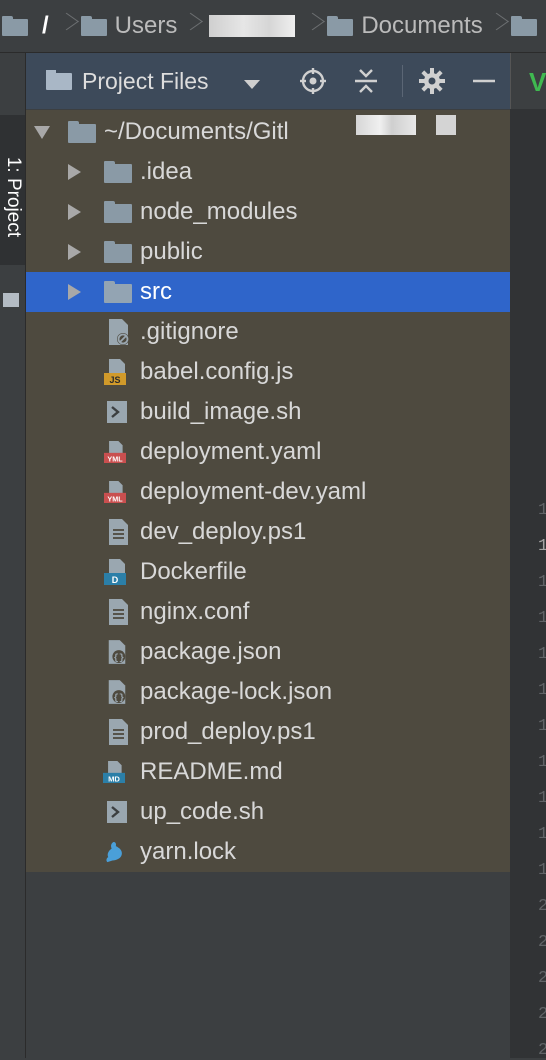 This screenshot has height=1060, width=546. I want to click on navigation-breadcrumb: / Users Documents, so click(273, 26).